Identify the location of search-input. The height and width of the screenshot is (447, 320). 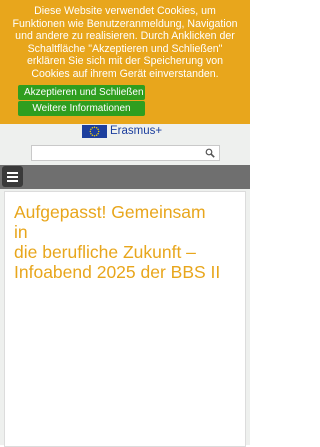
(125, 153).